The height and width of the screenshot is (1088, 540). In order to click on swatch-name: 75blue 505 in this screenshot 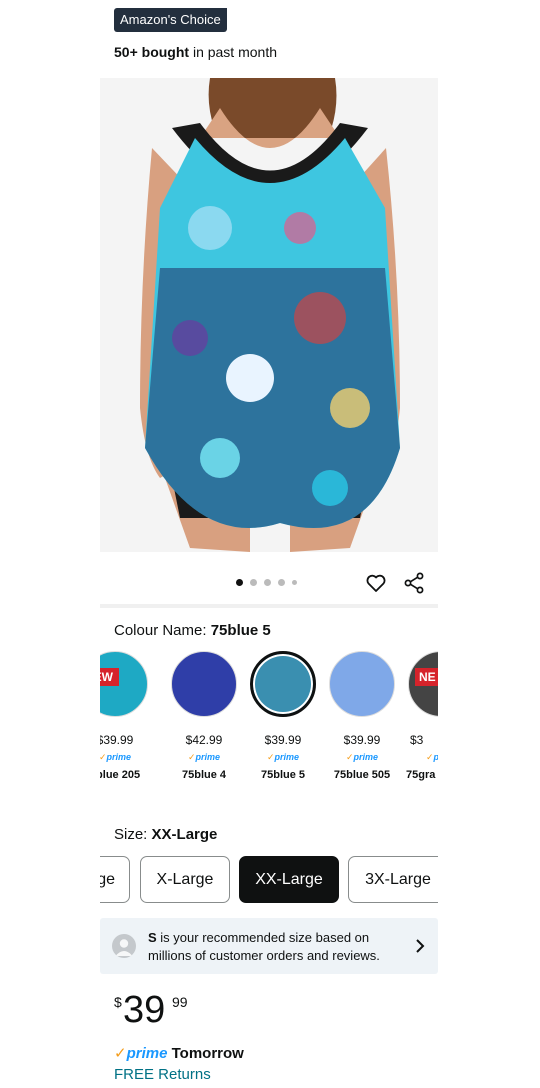, I will do `click(362, 775)`.